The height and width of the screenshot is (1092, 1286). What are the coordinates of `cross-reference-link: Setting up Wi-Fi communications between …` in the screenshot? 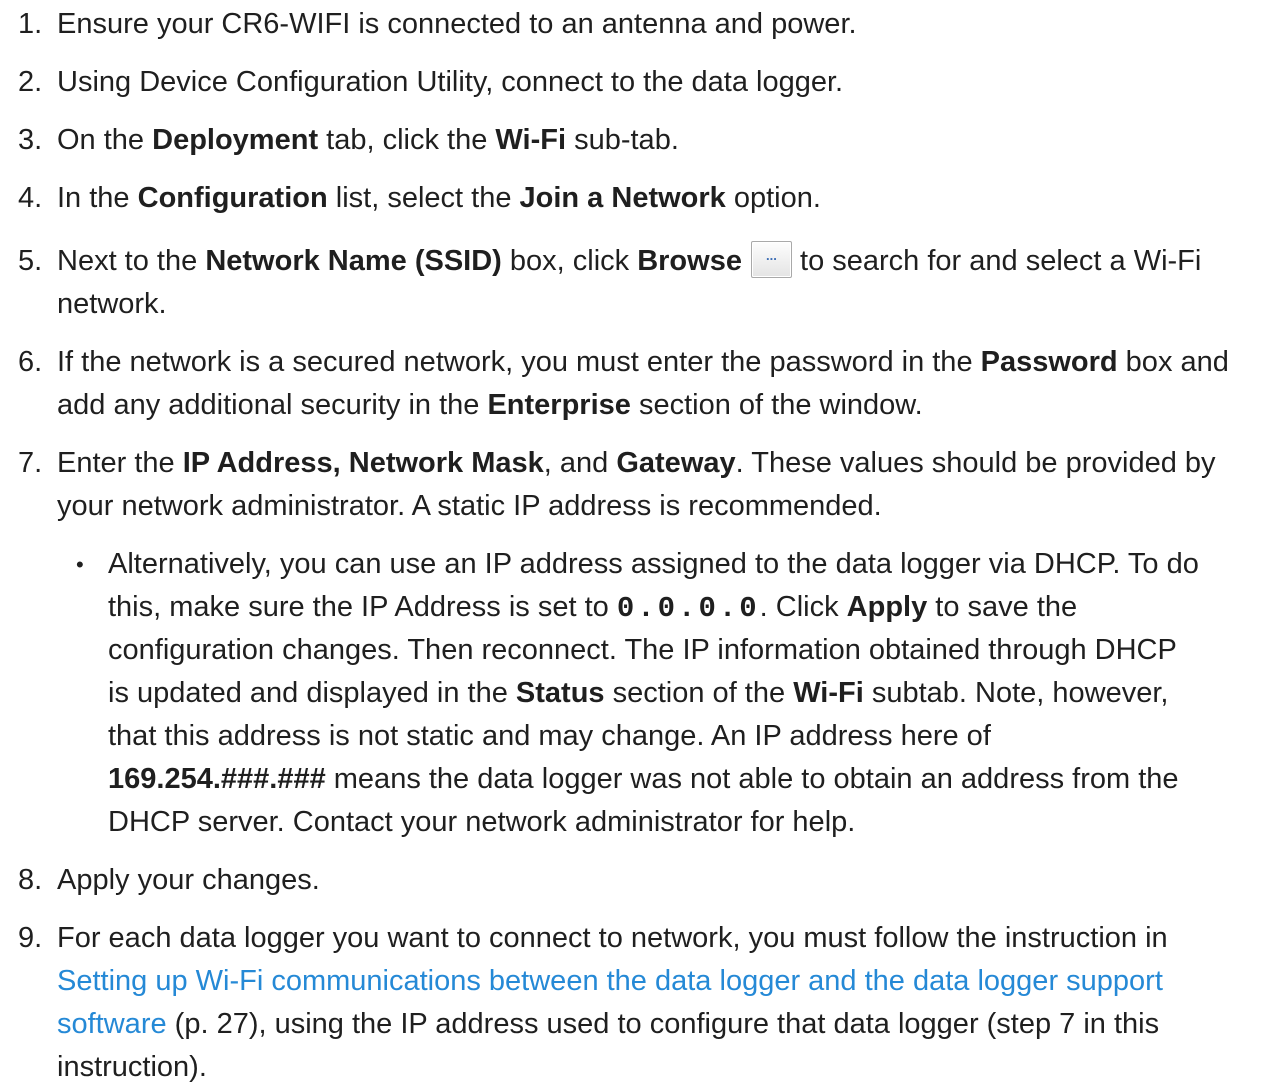 It's located at (610, 981).